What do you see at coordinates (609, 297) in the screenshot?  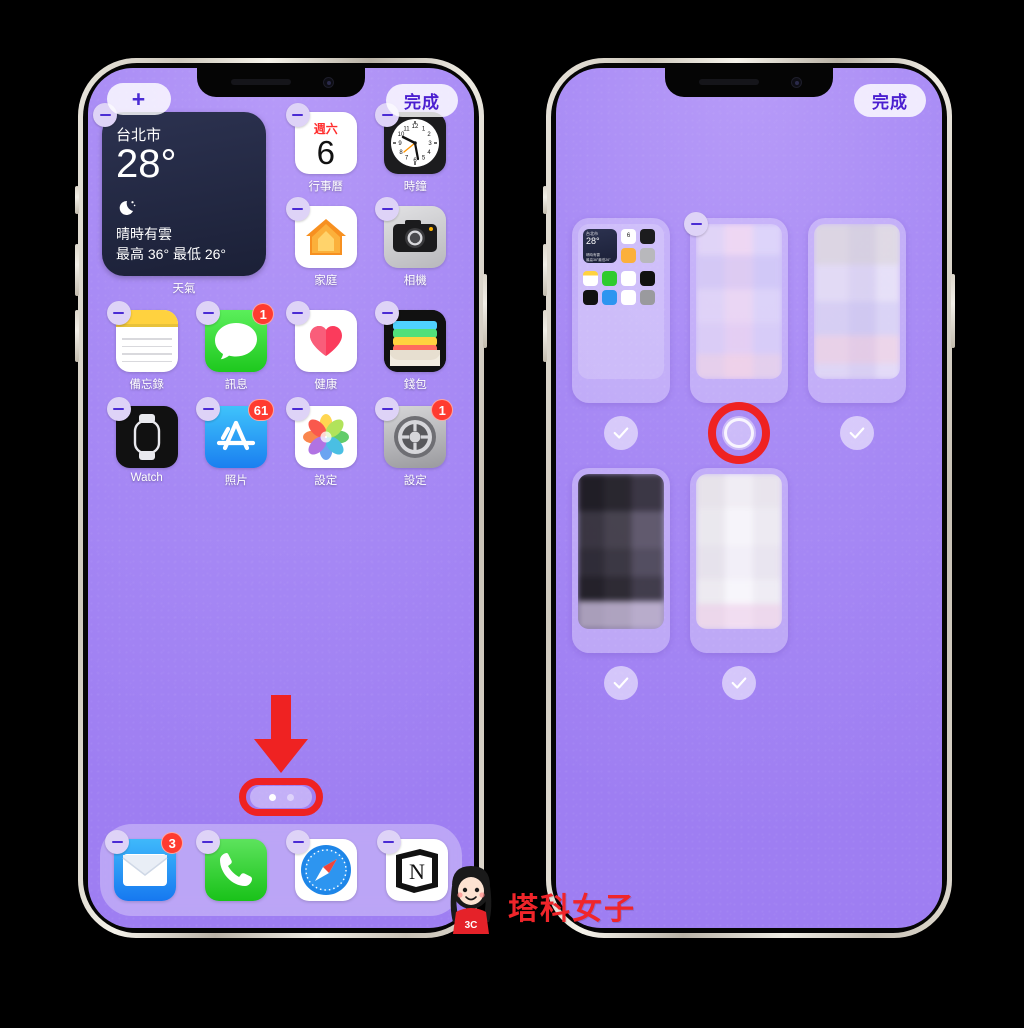 I see `mini-app-store-icon` at bounding box center [609, 297].